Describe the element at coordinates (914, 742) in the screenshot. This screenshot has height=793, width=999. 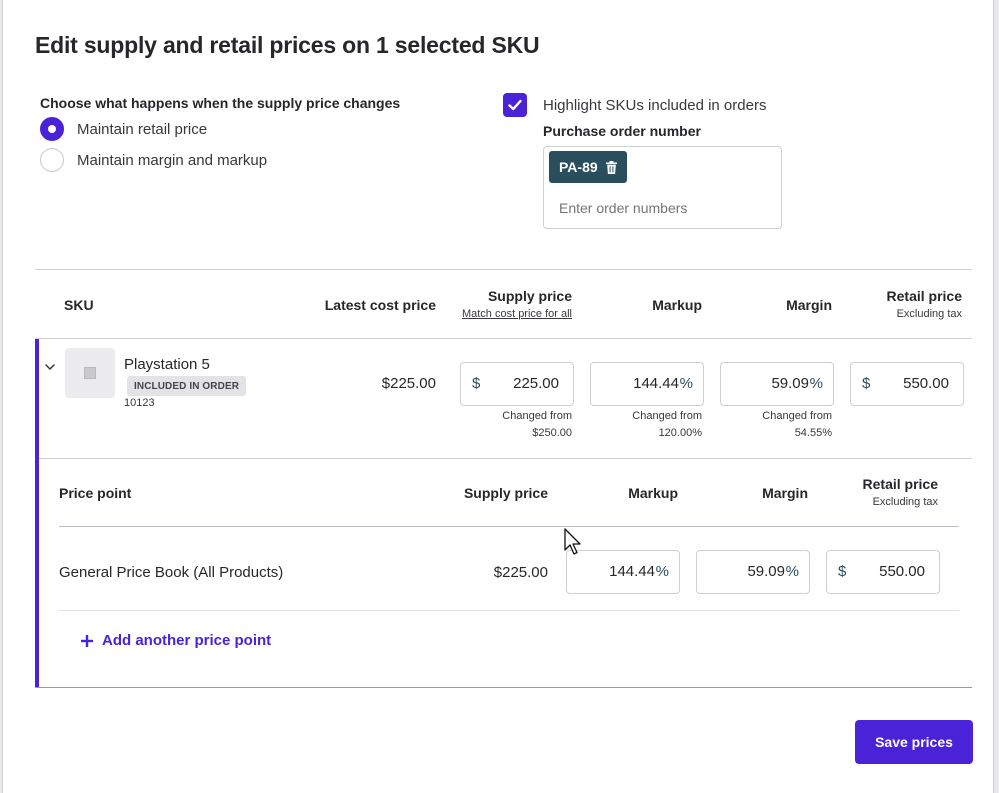
I see `save-prices-button: Save prices` at that location.